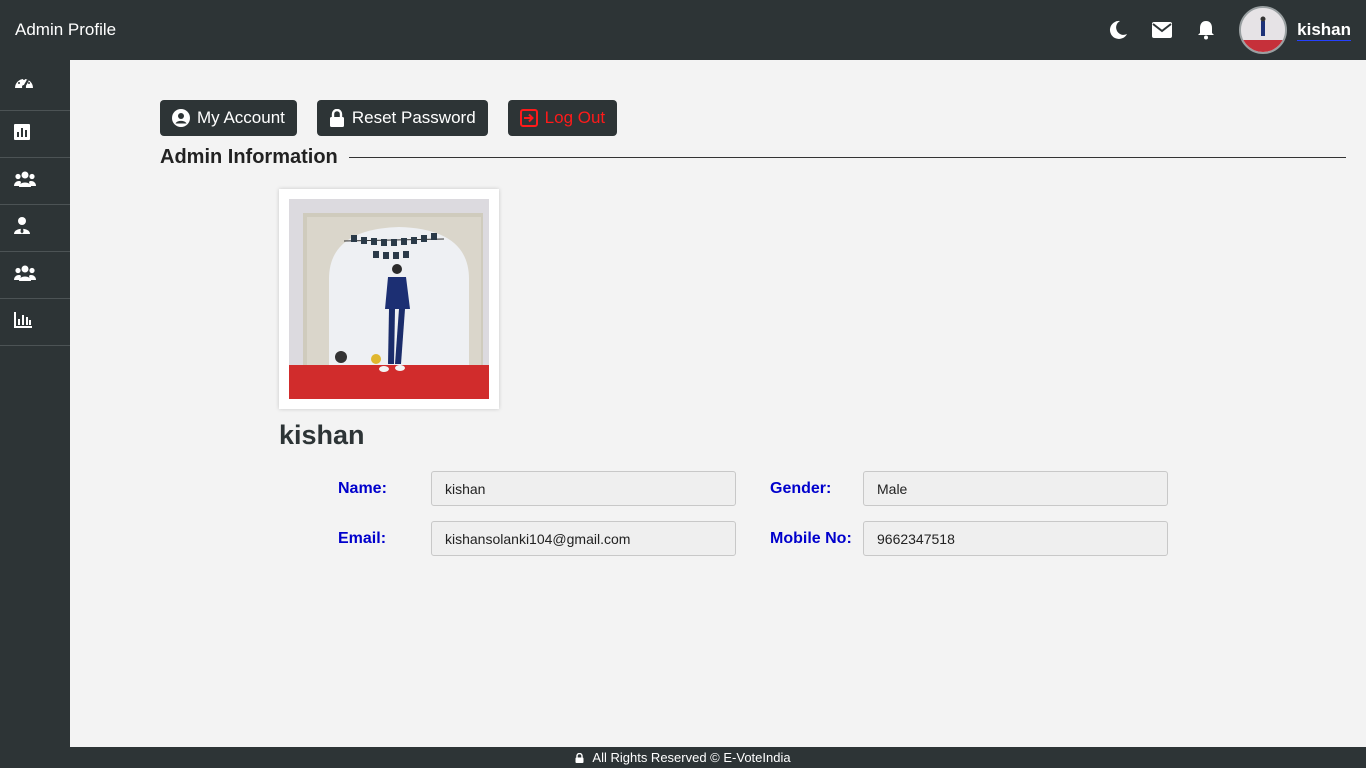  I want to click on reset-password-button: Reset Password, so click(402, 118).